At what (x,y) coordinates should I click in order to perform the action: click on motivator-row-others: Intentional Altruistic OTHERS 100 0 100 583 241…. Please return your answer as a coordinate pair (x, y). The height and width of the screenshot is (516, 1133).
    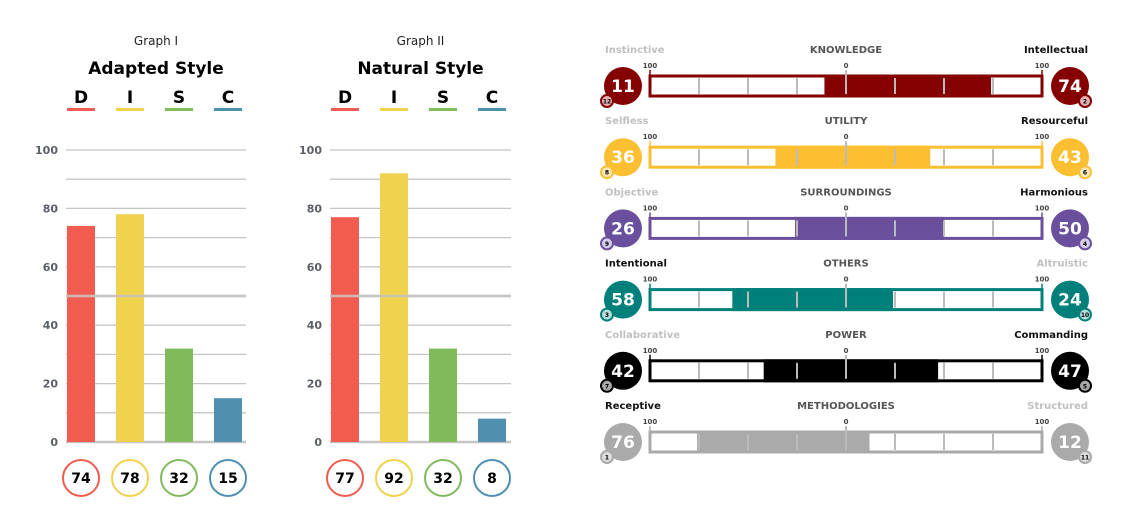
    Looking at the image, I should click on (846, 290).